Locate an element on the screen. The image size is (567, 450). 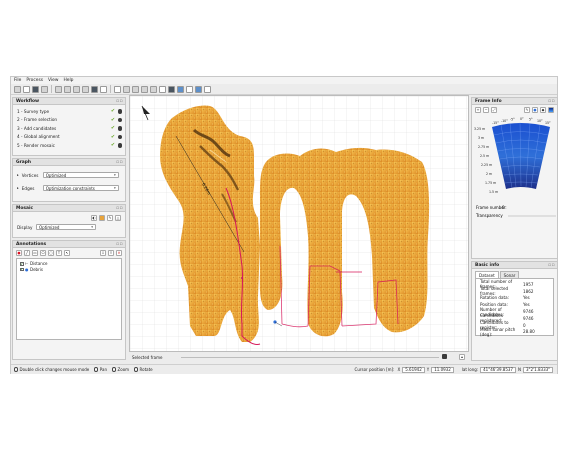
text-tool-icon is located at coordinates (162, 89).